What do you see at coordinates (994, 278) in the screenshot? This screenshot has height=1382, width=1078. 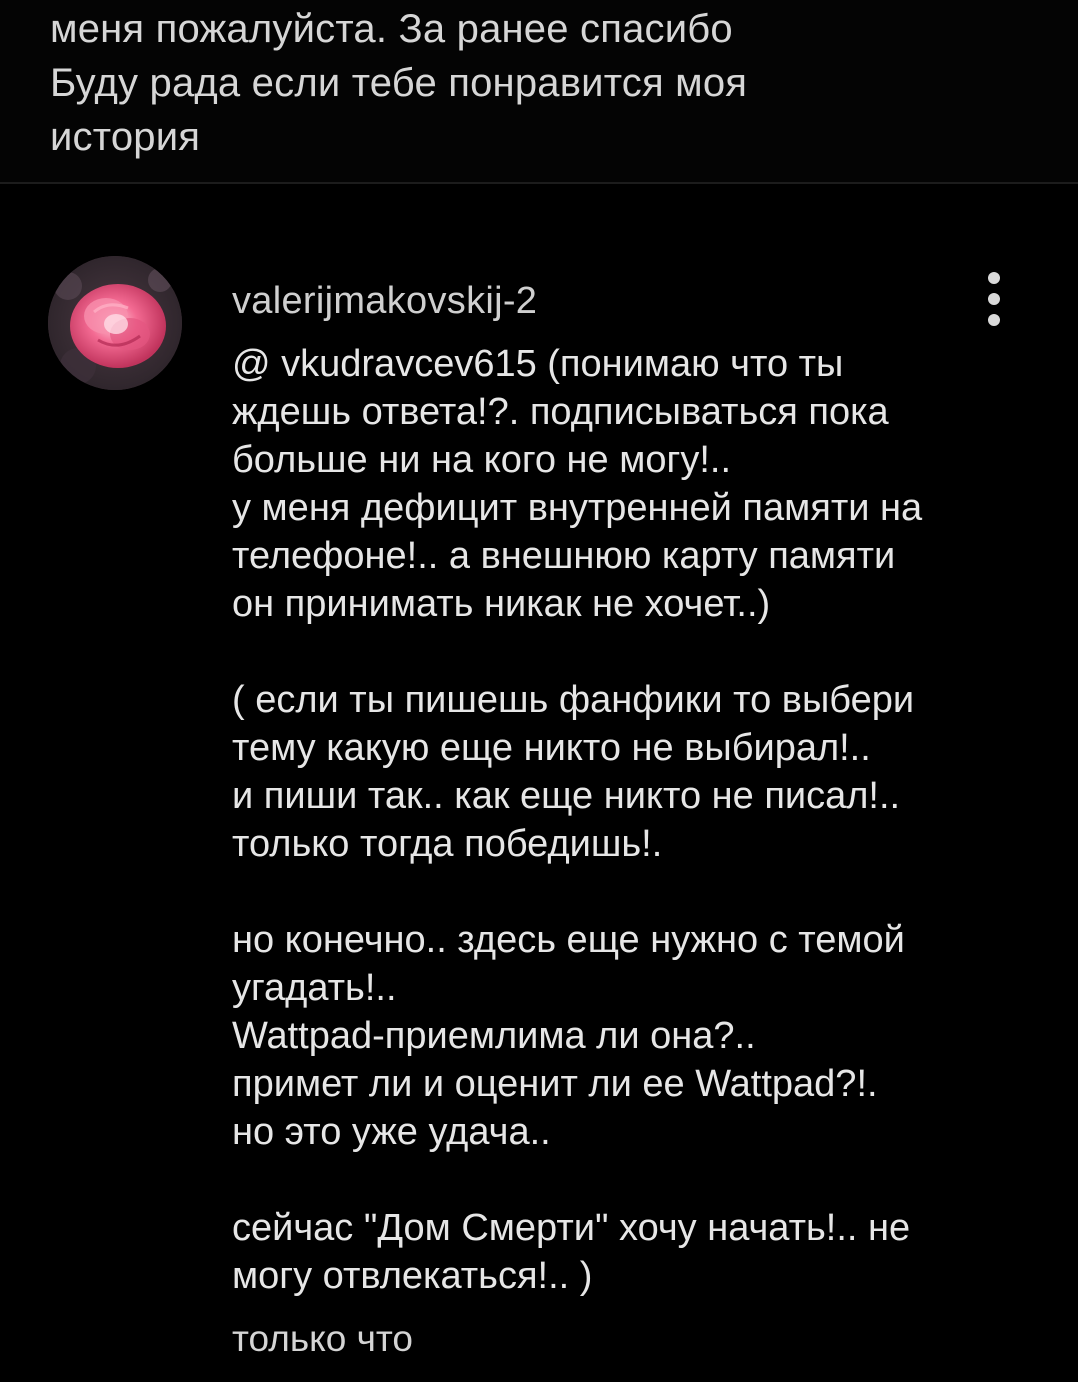 I see `more-vertical-icon` at bounding box center [994, 278].